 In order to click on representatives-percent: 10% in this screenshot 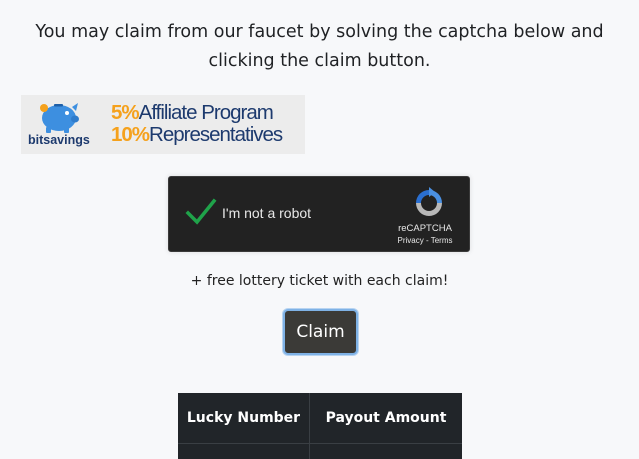, I will do `click(130, 134)`.